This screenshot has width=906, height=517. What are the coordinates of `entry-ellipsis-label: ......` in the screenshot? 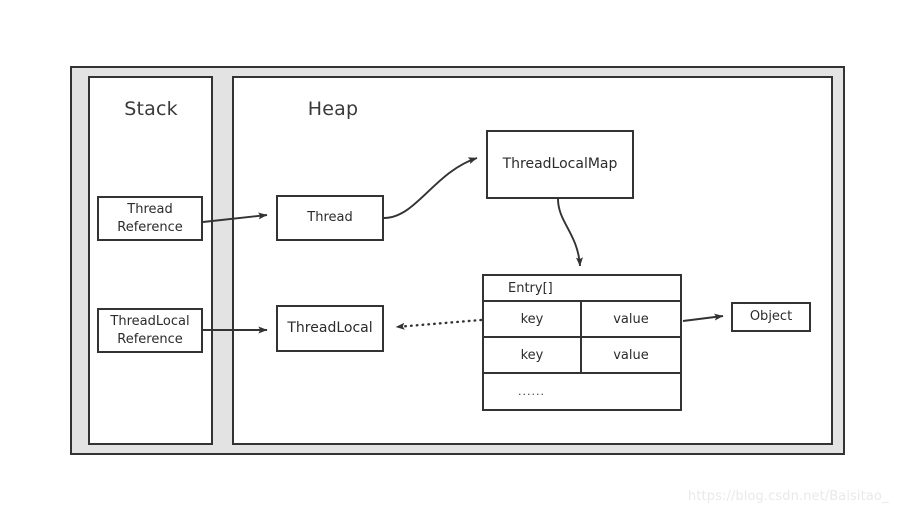 It's located at (531, 391).